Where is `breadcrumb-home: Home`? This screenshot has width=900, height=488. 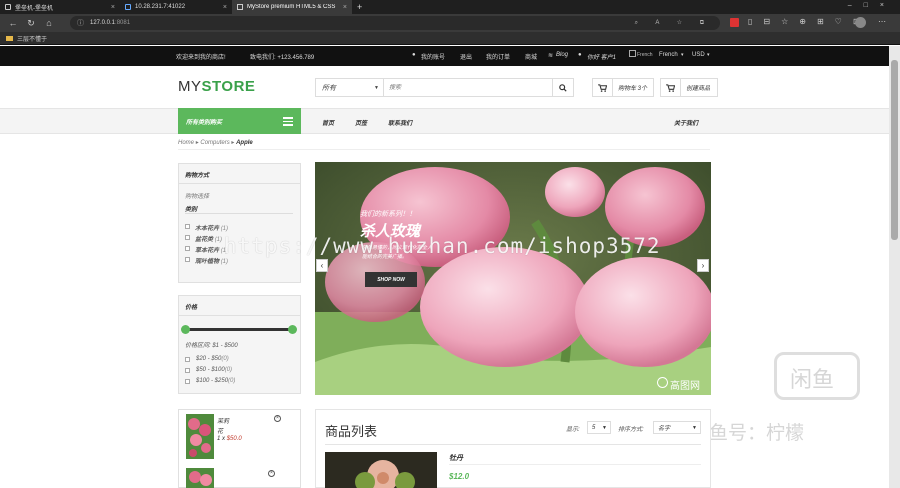 breadcrumb-home: Home is located at coordinates (186, 143).